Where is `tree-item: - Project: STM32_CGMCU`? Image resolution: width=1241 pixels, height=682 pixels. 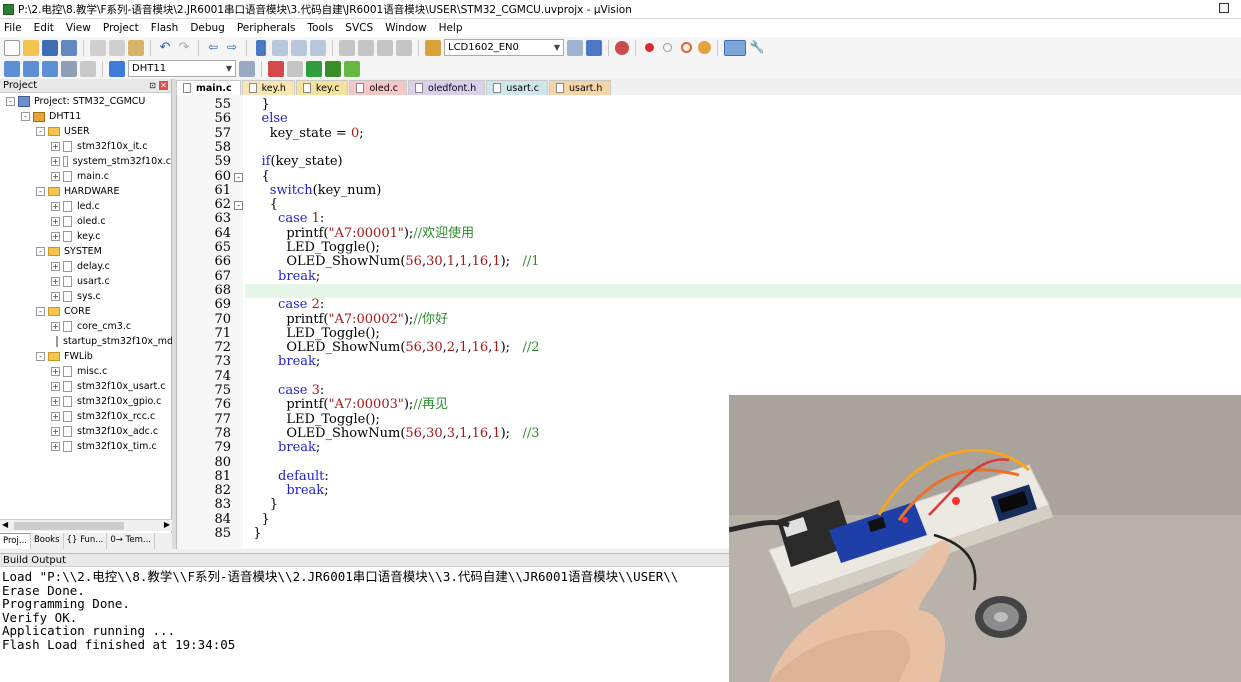
tree-item: - Project: STM32_CGMCU is located at coordinates (85, 101).